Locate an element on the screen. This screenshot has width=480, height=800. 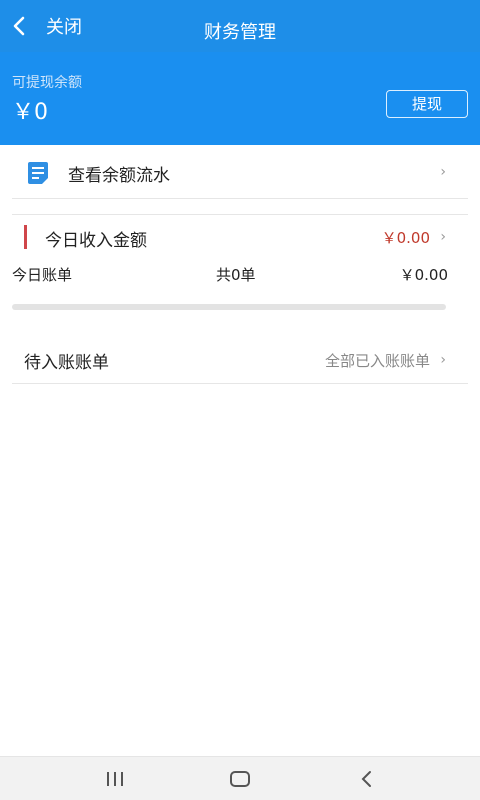
system-back-button is located at coordinates (367, 779).